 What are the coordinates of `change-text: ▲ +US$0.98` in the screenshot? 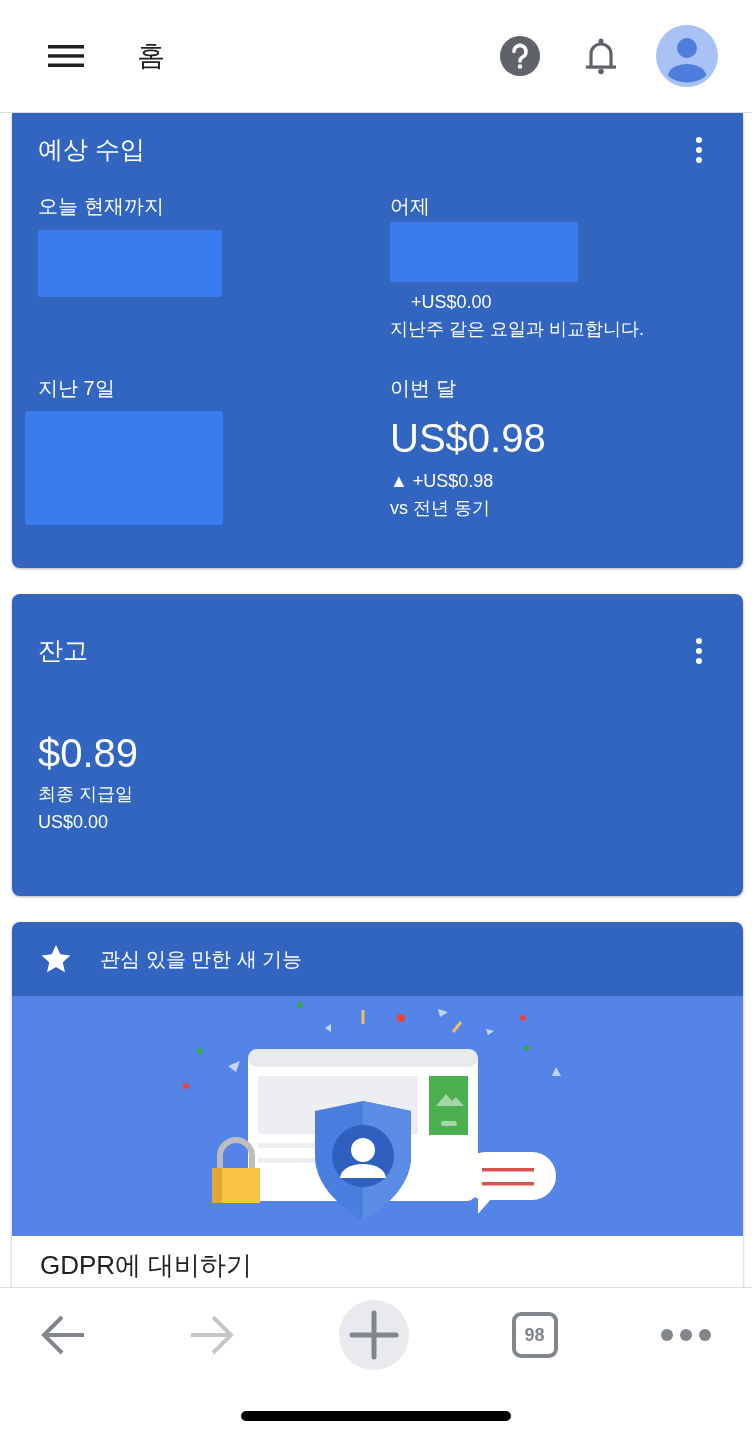 It's located at (442, 481).